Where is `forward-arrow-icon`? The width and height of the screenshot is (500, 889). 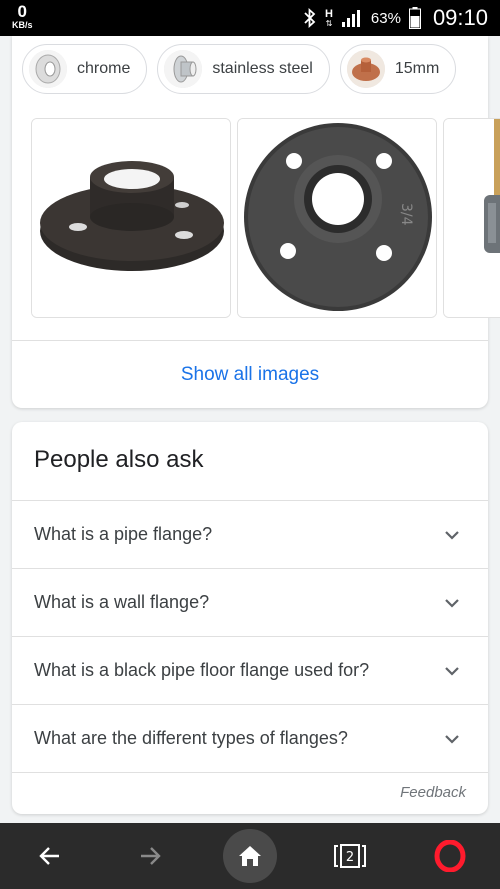
forward-arrow-icon is located at coordinates (151, 856).